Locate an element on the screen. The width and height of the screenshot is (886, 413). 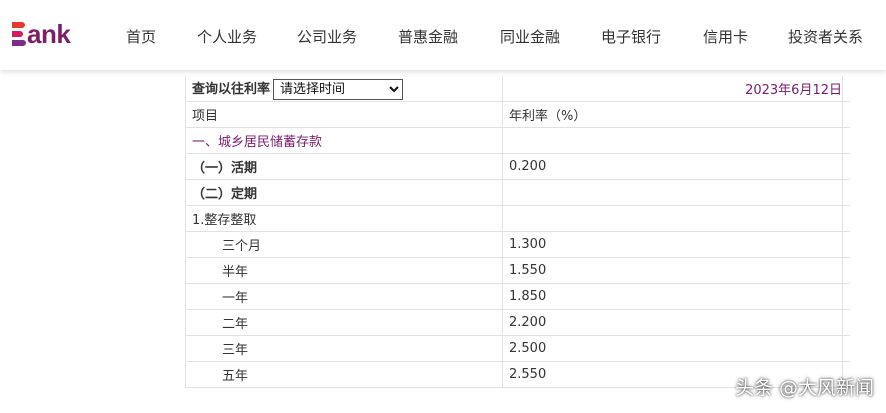
section-title: 一、城乡居民储蓄存款 is located at coordinates (344, 140).